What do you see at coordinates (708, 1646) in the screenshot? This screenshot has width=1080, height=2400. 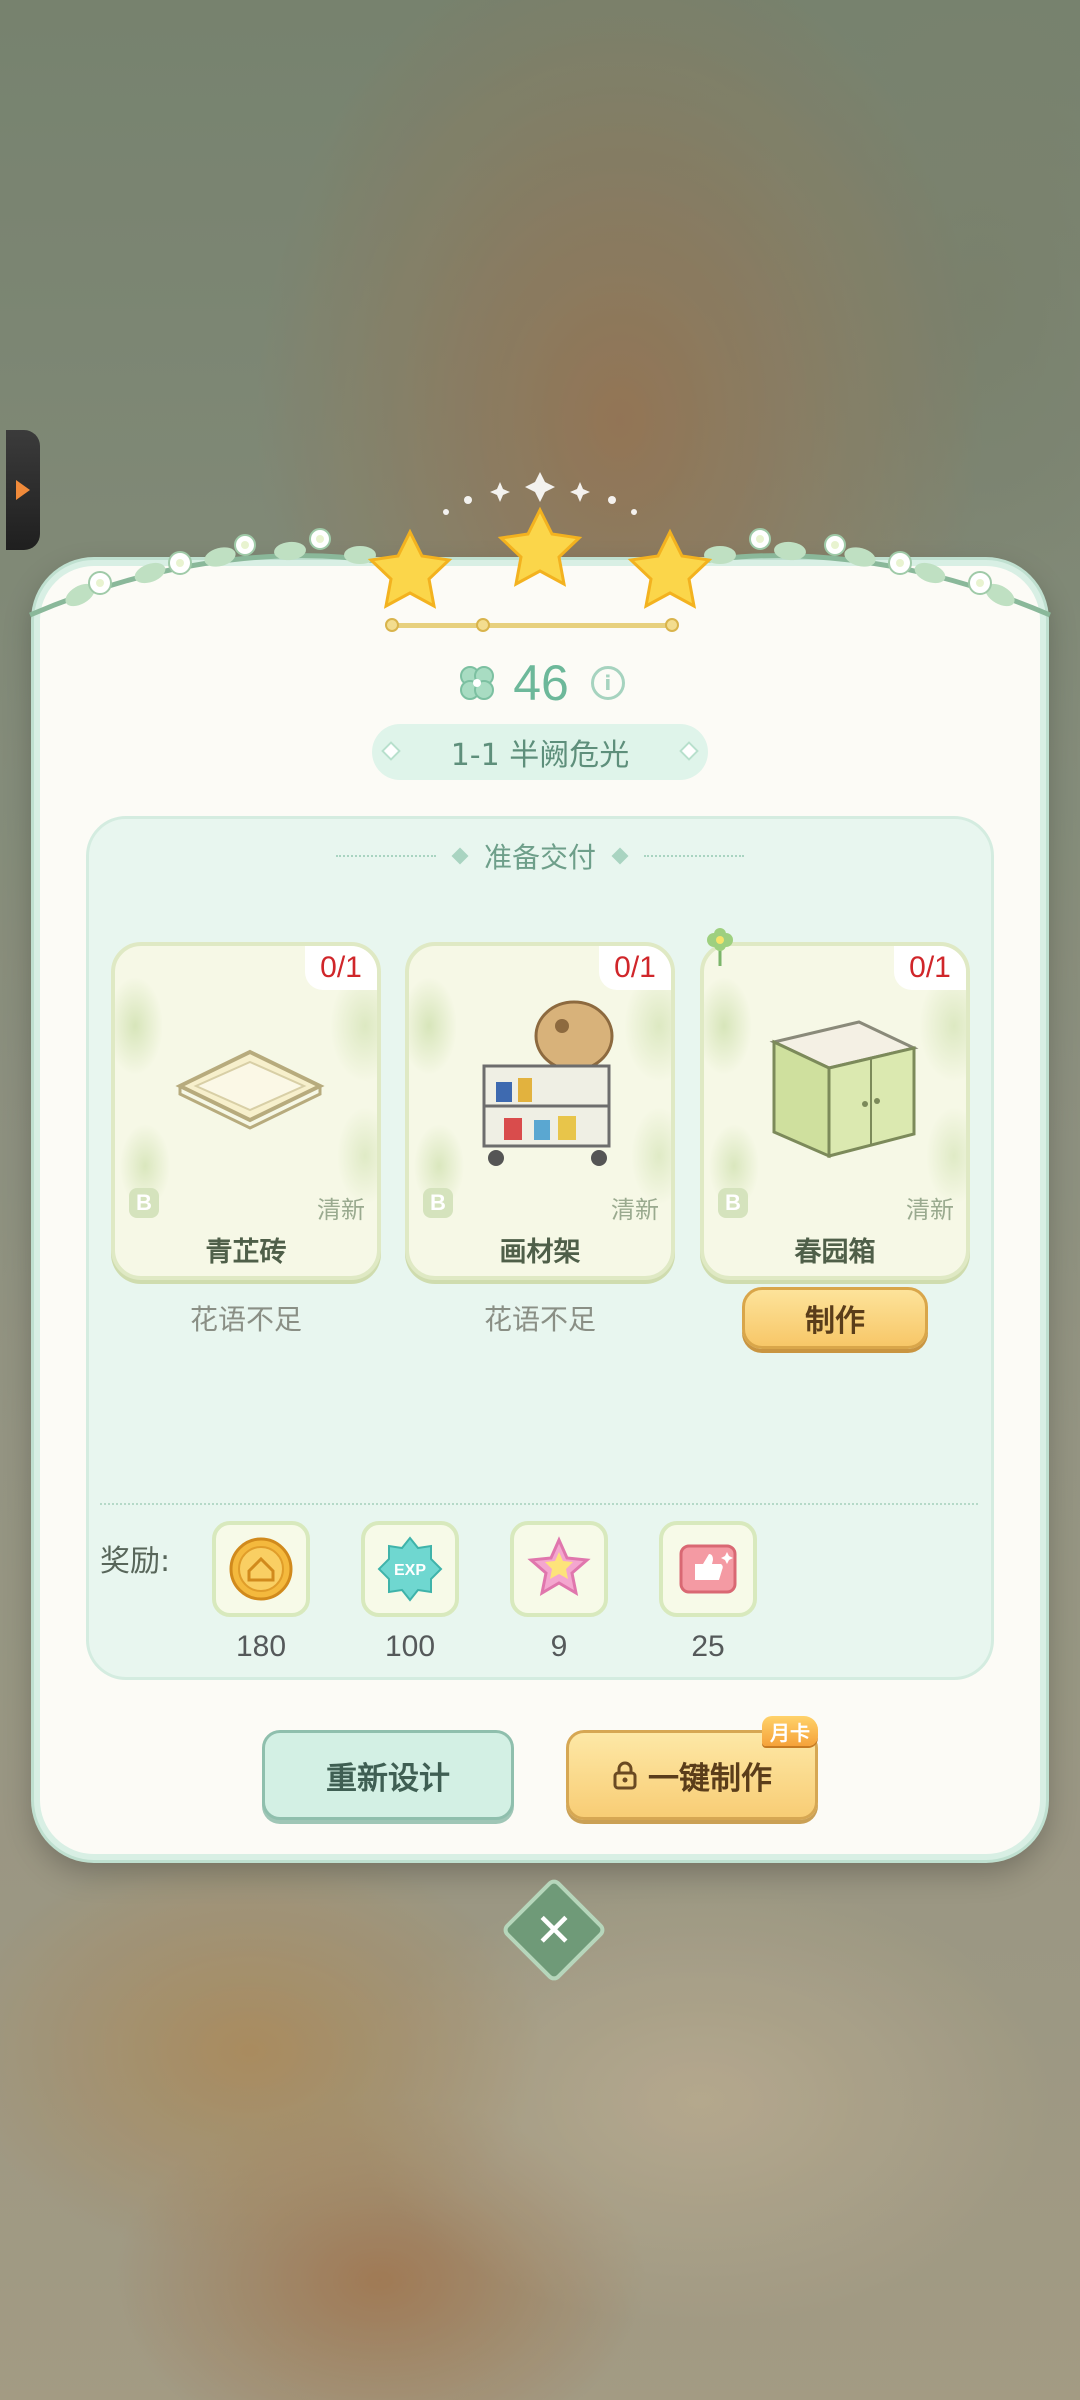 I see `reward-value: 25` at bounding box center [708, 1646].